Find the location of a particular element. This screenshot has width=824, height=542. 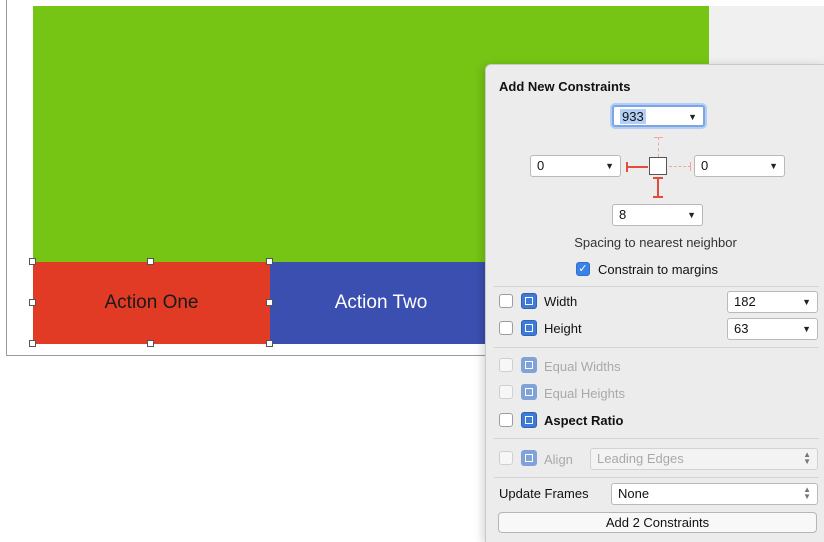

popover-title: Add New Constraints is located at coordinates (565, 86).